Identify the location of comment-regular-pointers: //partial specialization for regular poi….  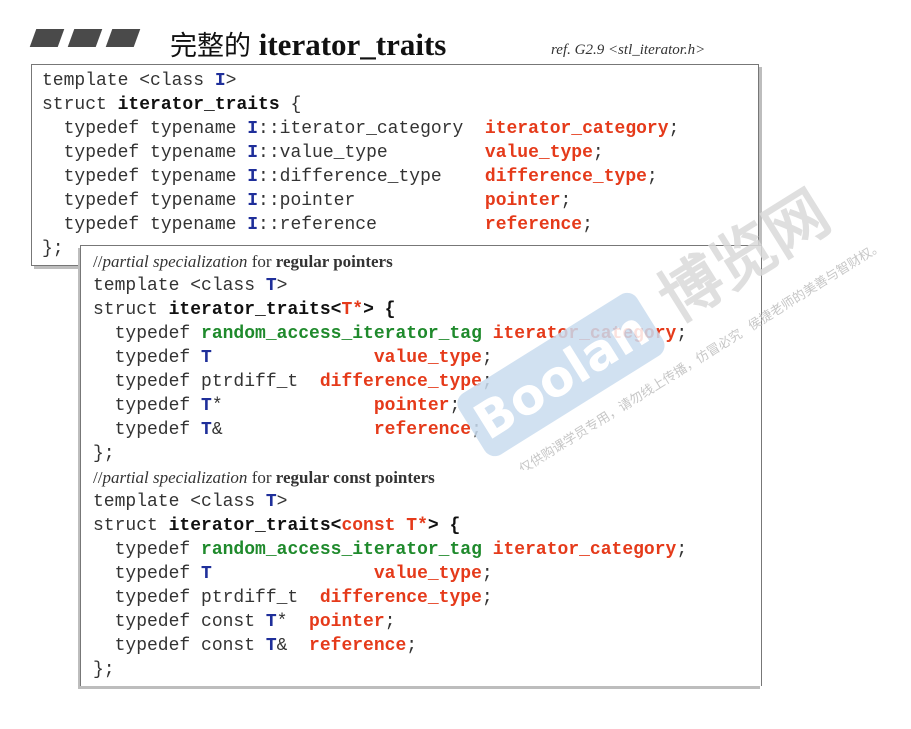
(243, 261).